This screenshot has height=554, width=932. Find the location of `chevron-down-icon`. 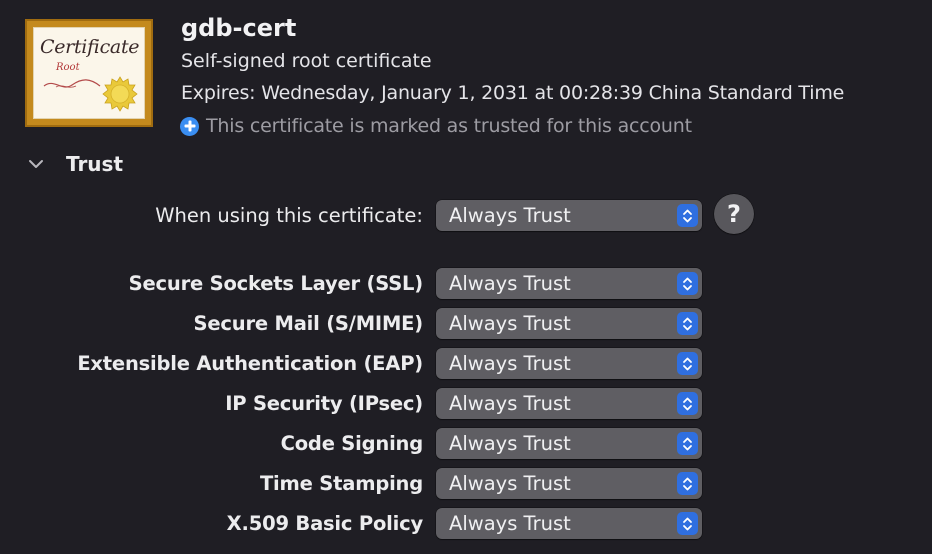

chevron-down-icon is located at coordinates (36, 164).